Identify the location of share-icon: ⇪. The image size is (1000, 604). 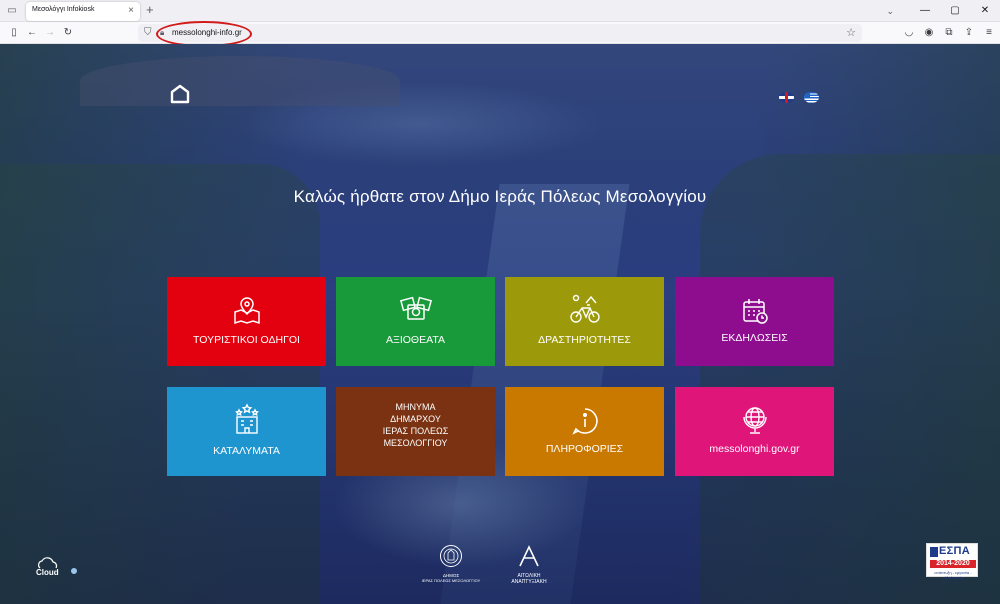
(969, 33).